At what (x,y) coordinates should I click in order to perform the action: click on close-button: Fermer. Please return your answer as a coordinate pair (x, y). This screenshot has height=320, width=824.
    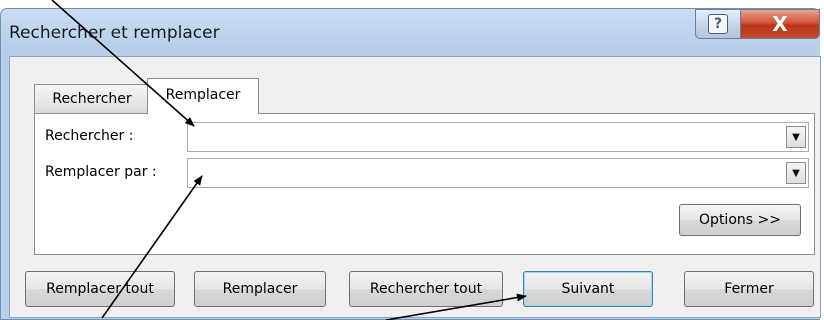
    Looking at the image, I should click on (749, 289).